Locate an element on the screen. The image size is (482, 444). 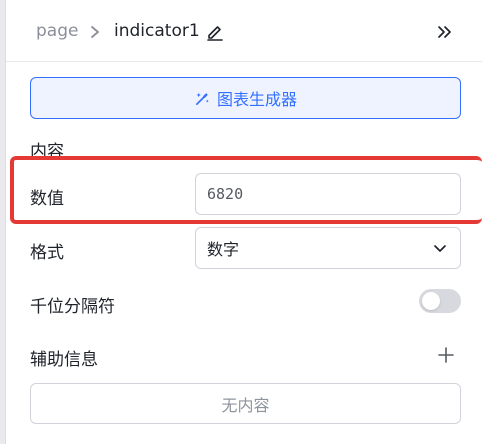
thousands-separator-toggle is located at coordinates (440, 301).